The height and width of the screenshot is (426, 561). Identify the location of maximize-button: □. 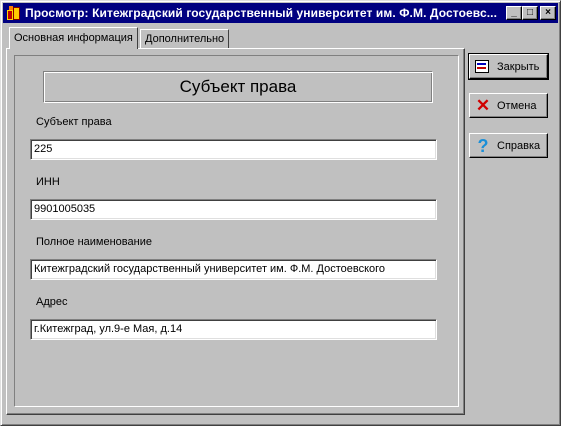
(530, 13).